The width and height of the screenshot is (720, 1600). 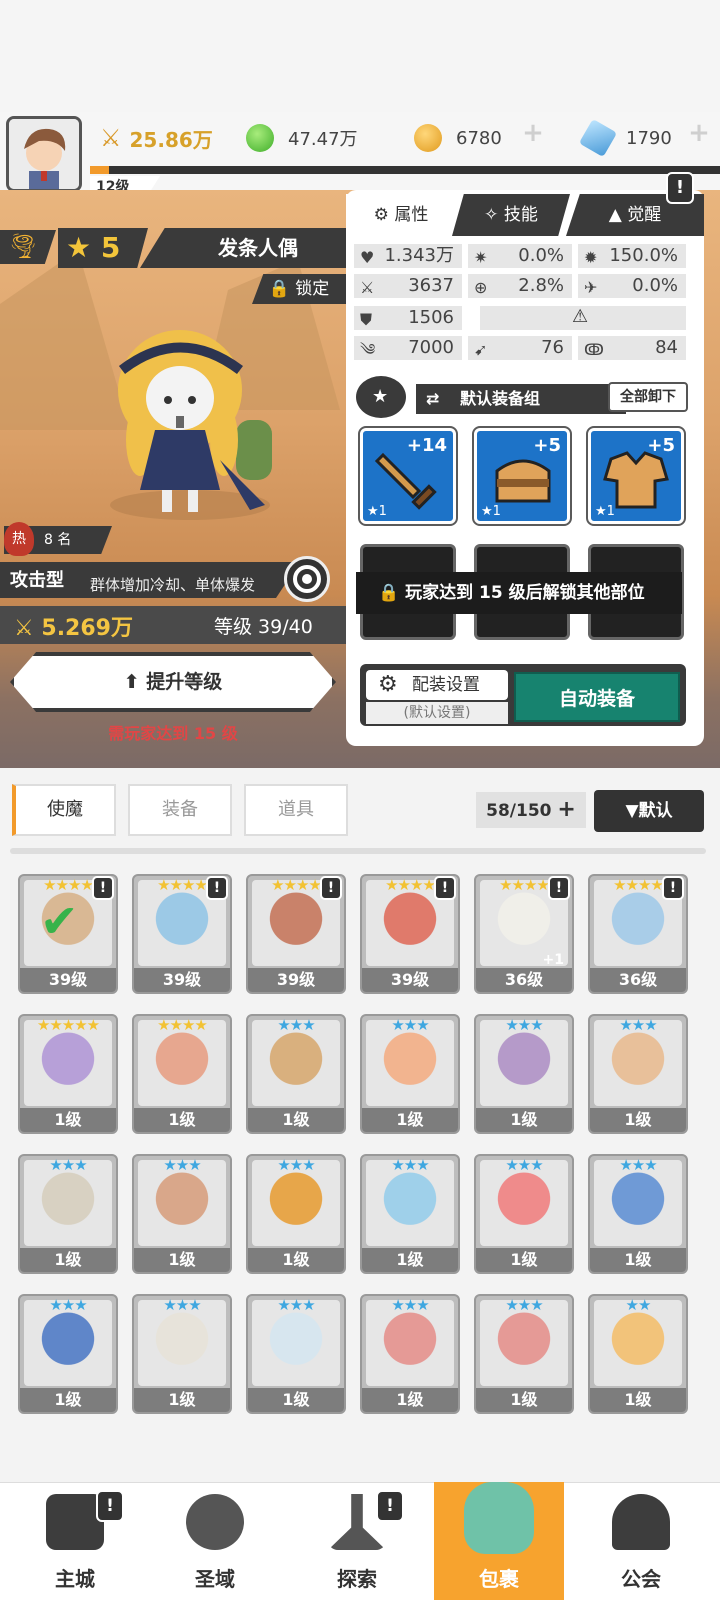 What do you see at coordinates (408, 318) in the screenshot?
I see `stat-defense: ⛊ 1506` at bounding box center [408, 318].